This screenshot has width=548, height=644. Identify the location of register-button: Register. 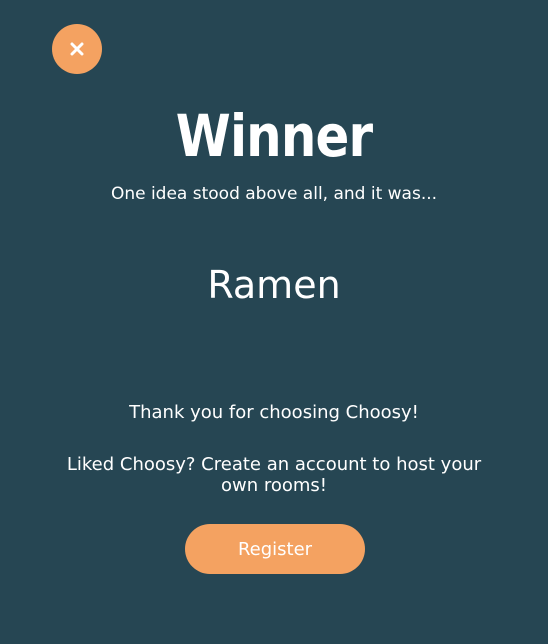
(275, 549).